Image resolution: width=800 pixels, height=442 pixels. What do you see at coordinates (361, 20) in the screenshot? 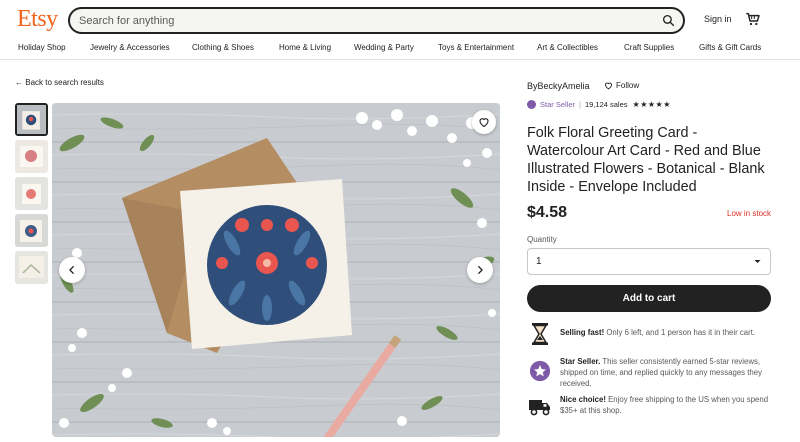
I see `search-input` at bounding box center [361, 20].